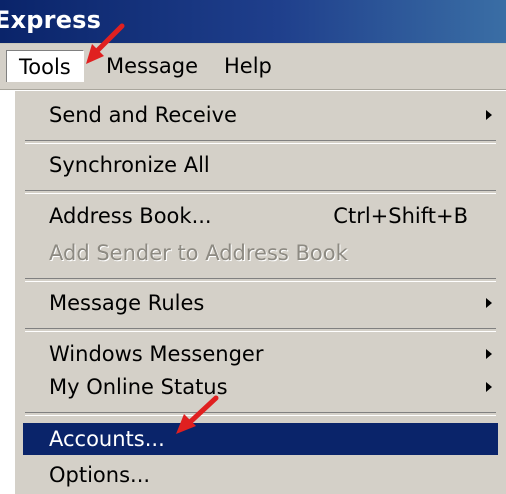  Describe the element at coordinates (7, 292) in the screenshot. I see `background-window-edge` at that location.